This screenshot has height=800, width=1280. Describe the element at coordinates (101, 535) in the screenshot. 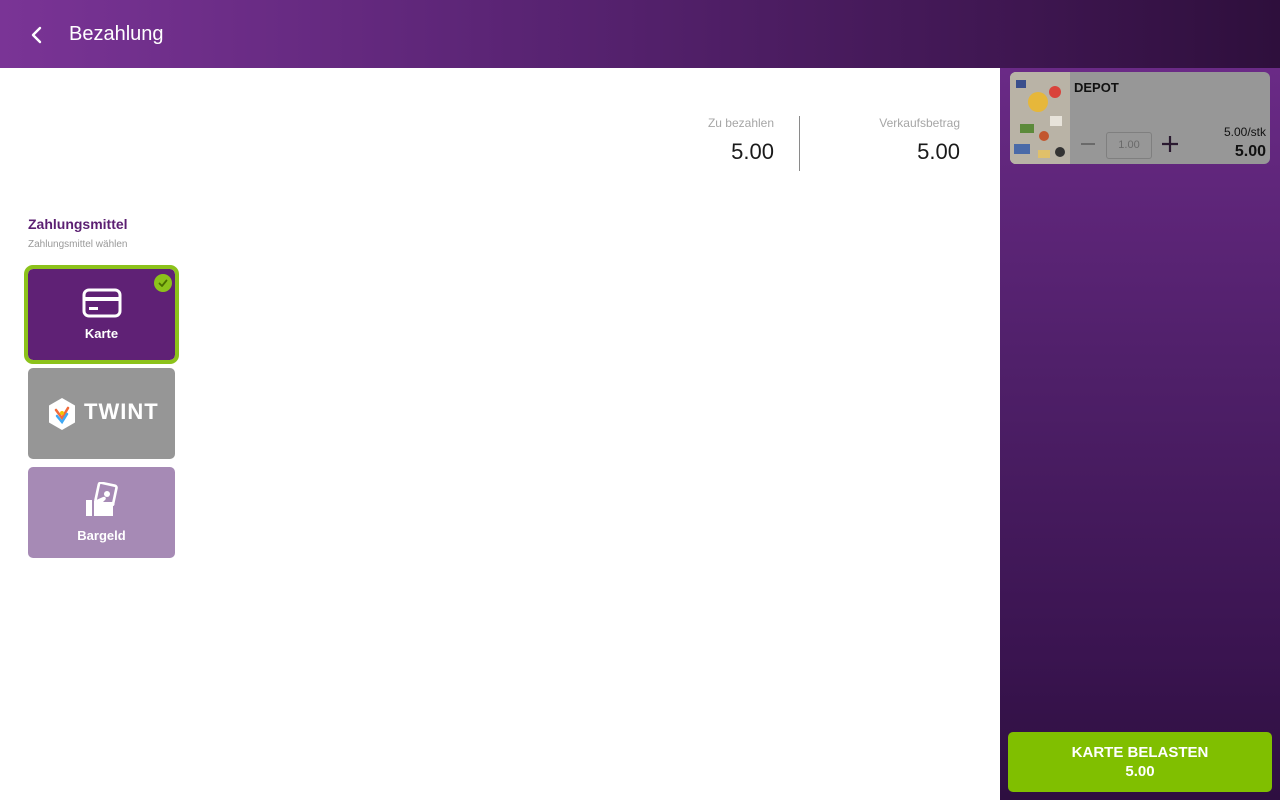

I see `payment-method-label: Bargeld` at that location.